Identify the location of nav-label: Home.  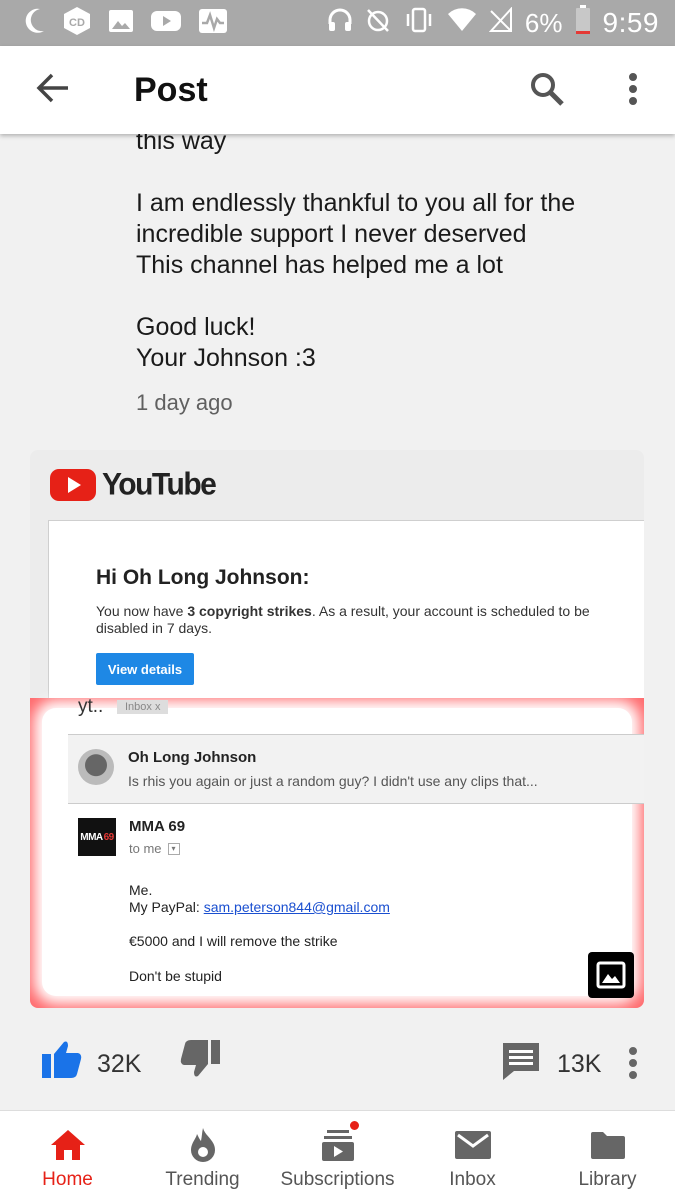
(67, 1179).